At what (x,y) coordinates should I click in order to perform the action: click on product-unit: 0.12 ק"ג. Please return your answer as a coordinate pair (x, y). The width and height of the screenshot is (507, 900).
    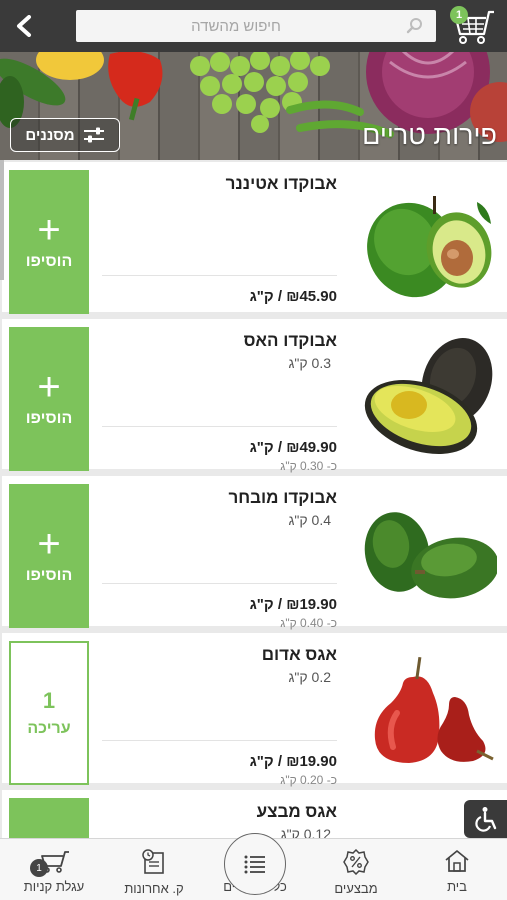
    Looking at the image, I should click on (305, 832).